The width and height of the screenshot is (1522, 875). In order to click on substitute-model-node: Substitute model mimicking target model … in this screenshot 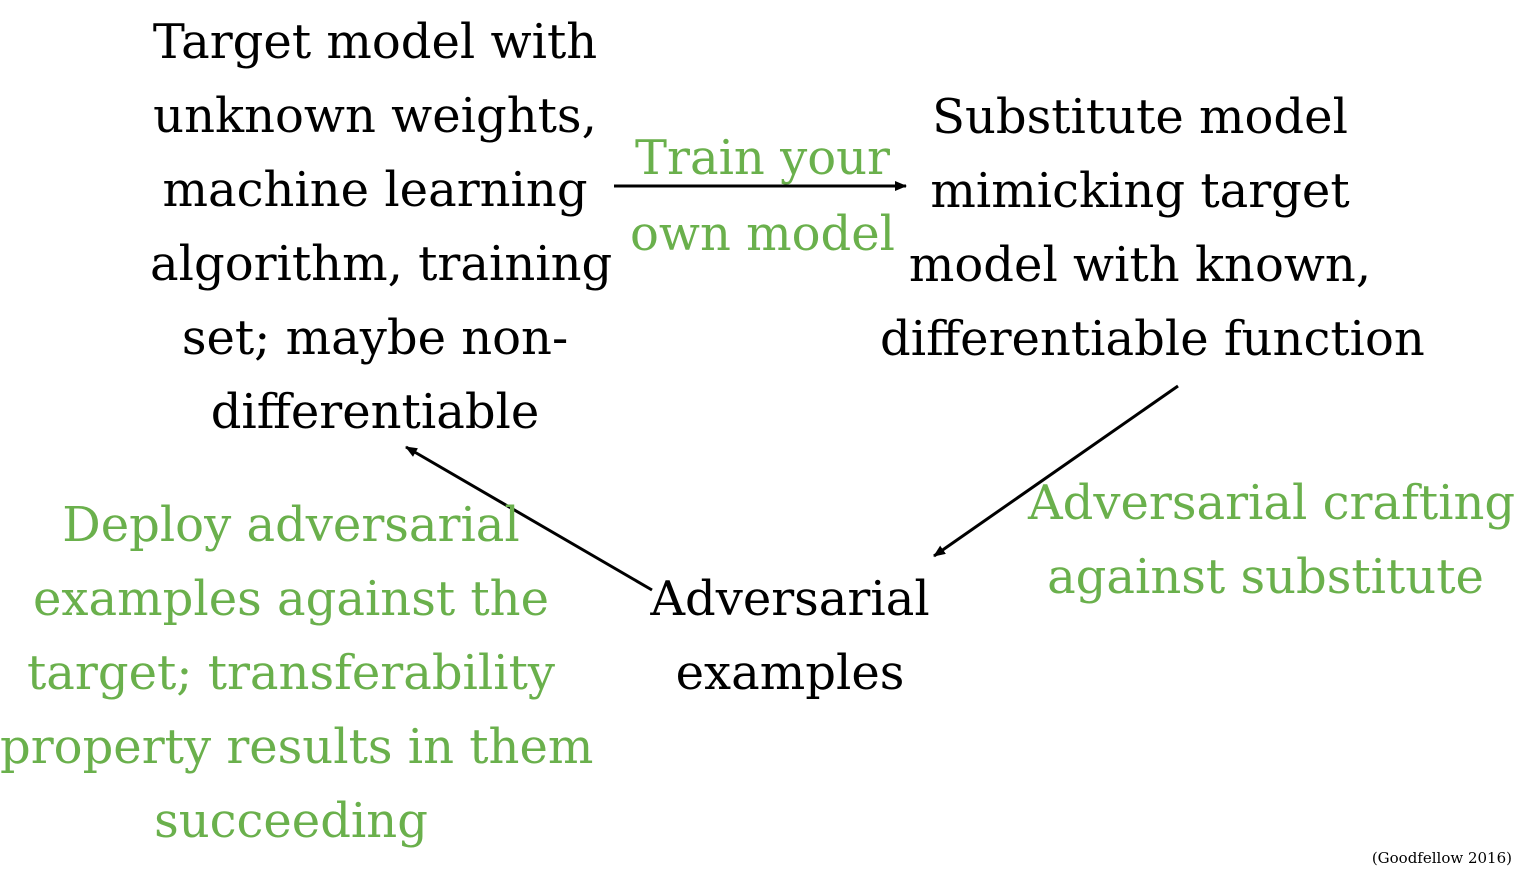, I will do `click(1152, 228)`.